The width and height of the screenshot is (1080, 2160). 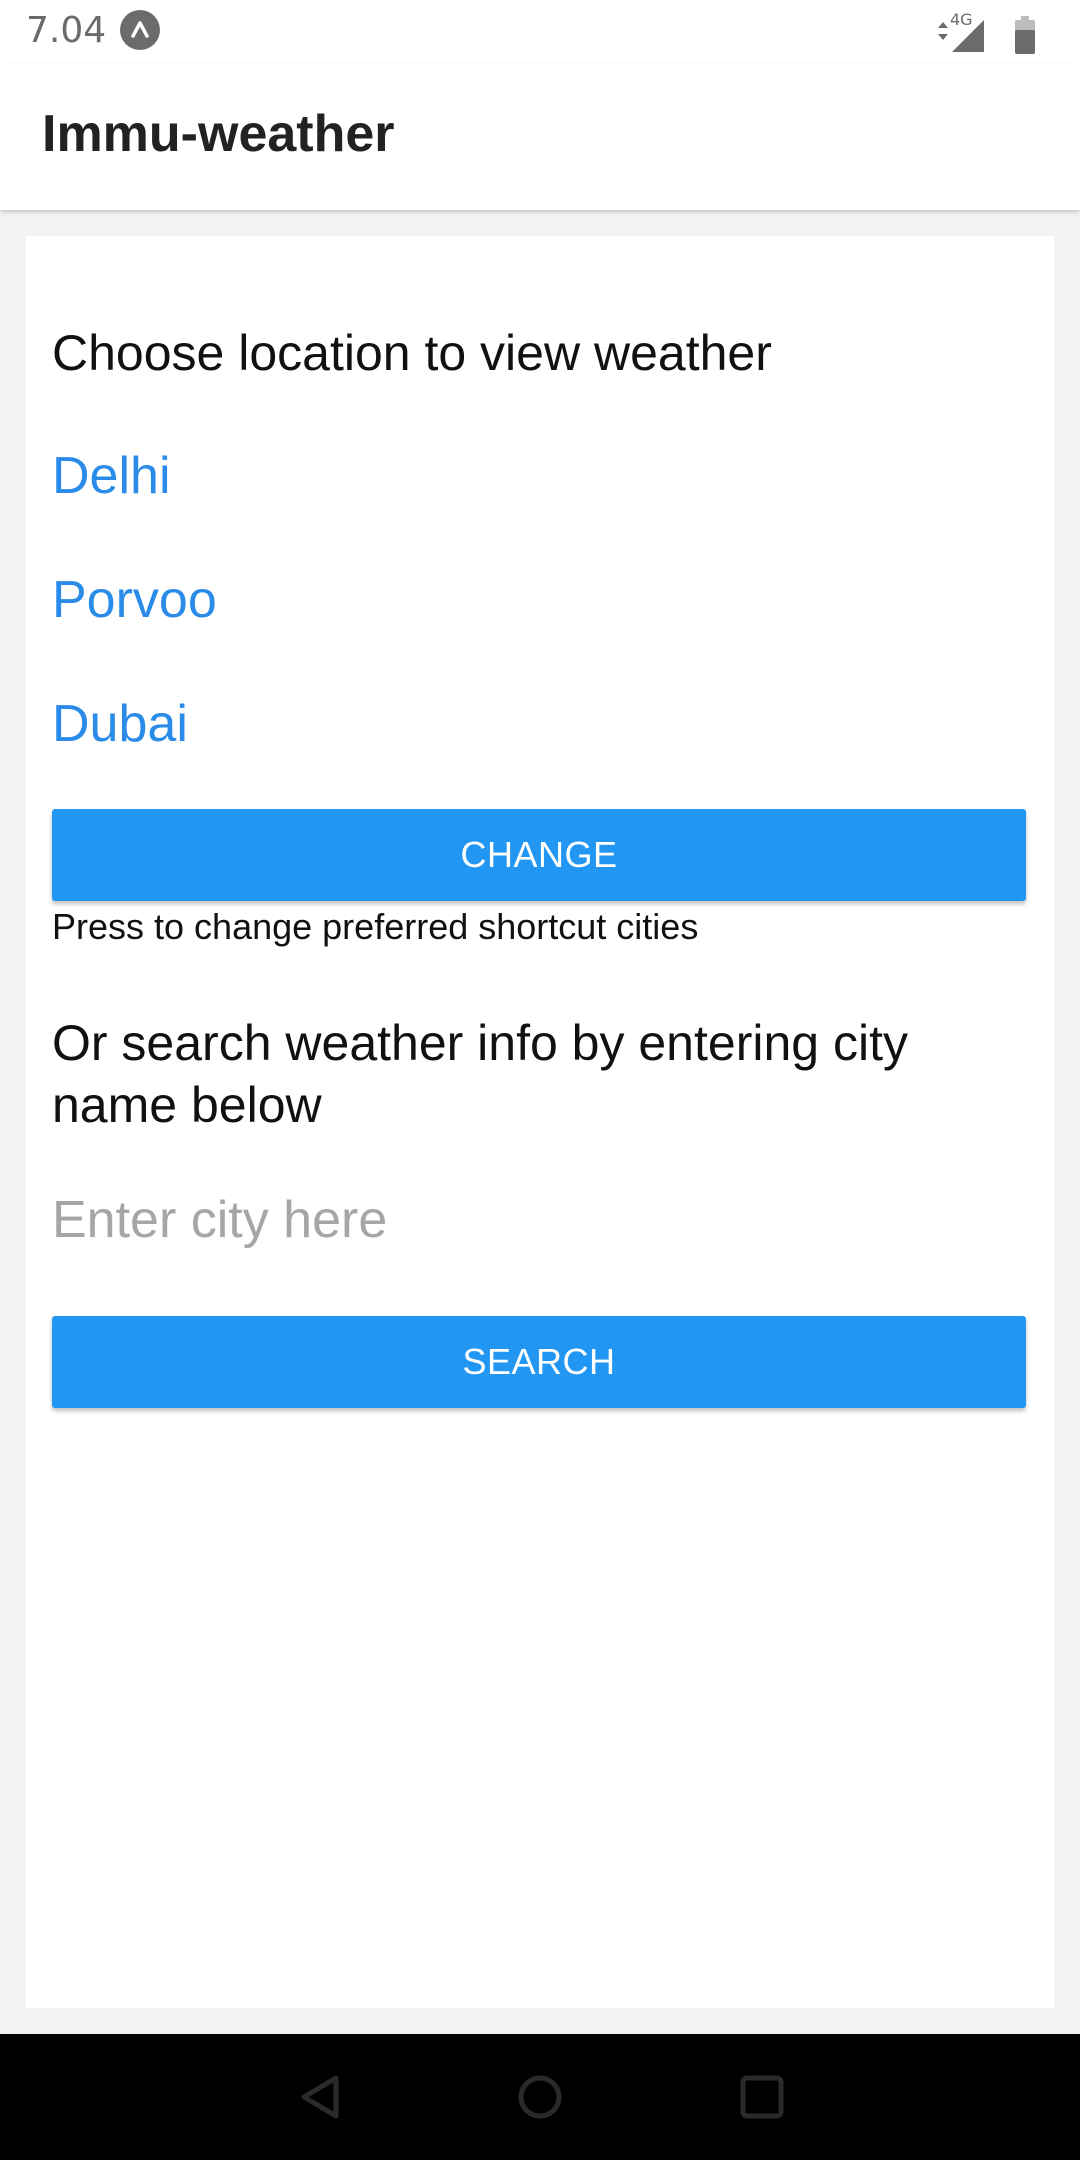 I want to click on home-icon, so click(x=540, y=2097).